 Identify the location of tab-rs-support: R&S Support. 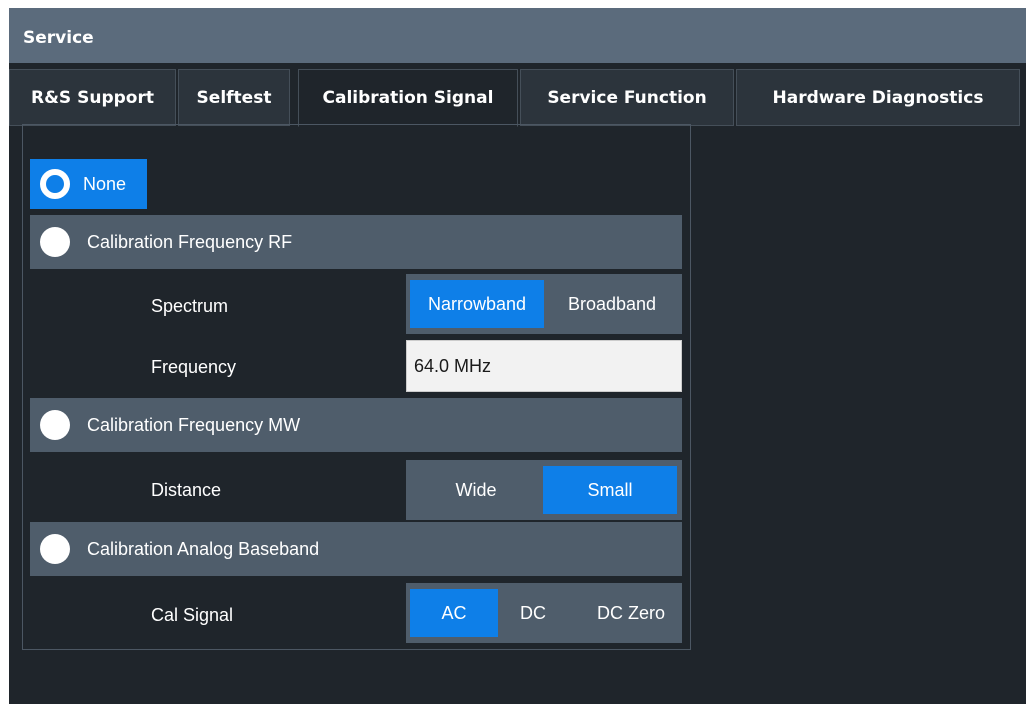
(92, 97).